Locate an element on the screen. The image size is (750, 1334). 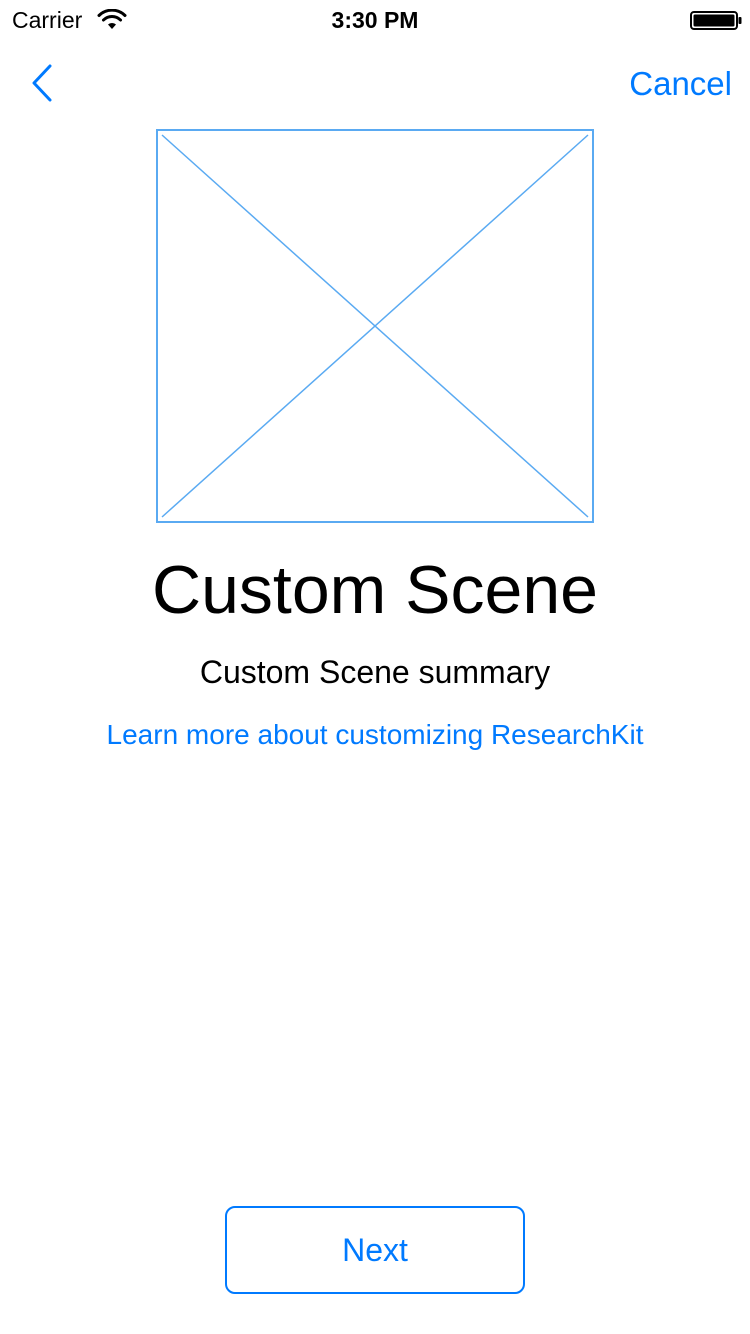
cancel-button: Cancel is located at coordinates (680, 84).